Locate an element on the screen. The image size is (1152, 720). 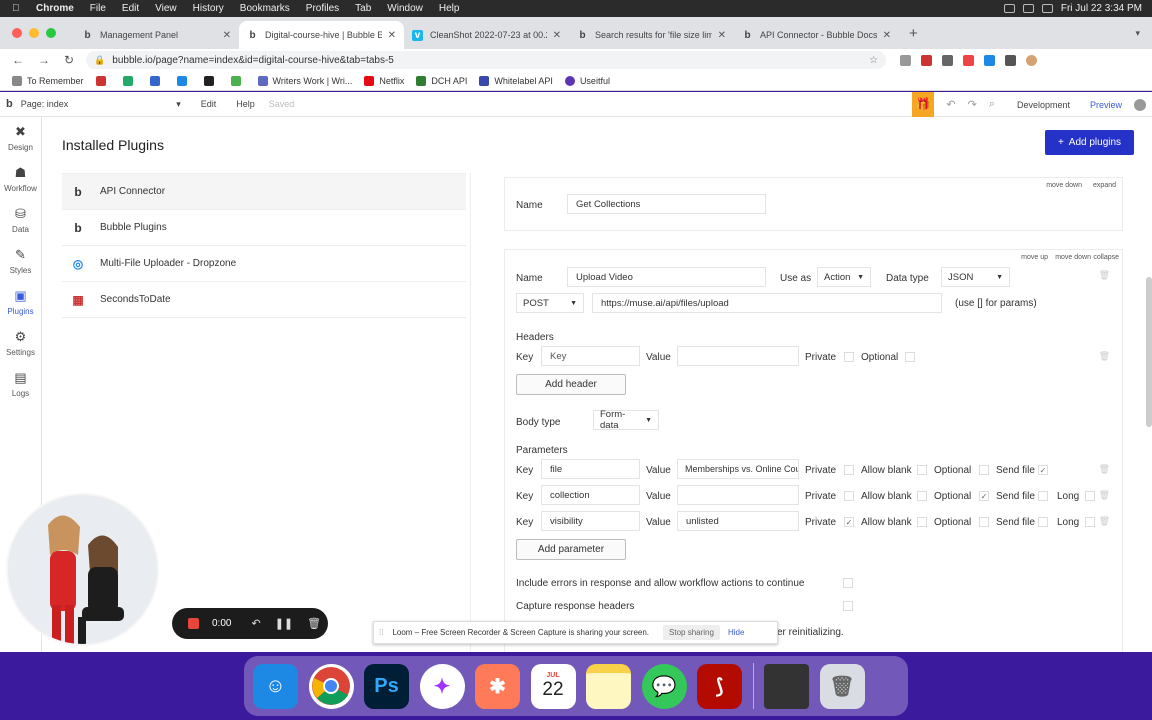
new-tab-icon: + is located at coordinates (913, 33).